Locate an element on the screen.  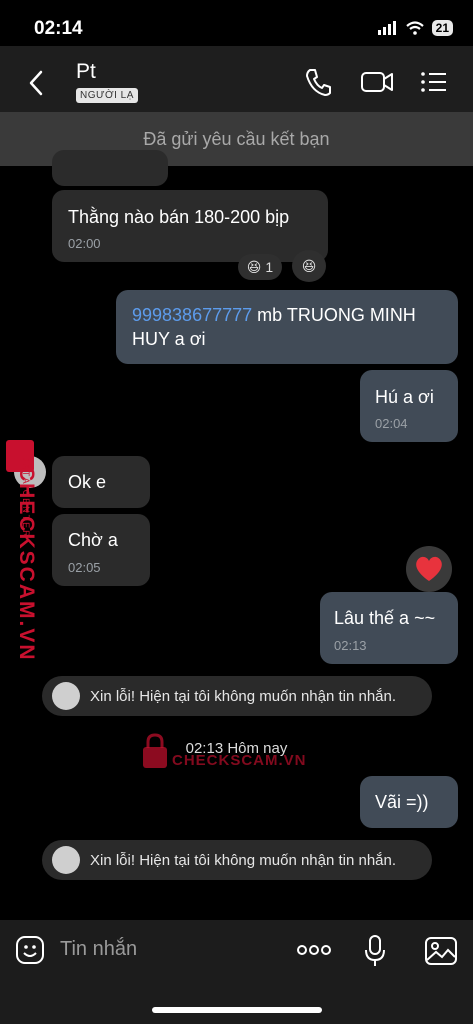
status-icons: 21 is located at coordinates (415, 28).